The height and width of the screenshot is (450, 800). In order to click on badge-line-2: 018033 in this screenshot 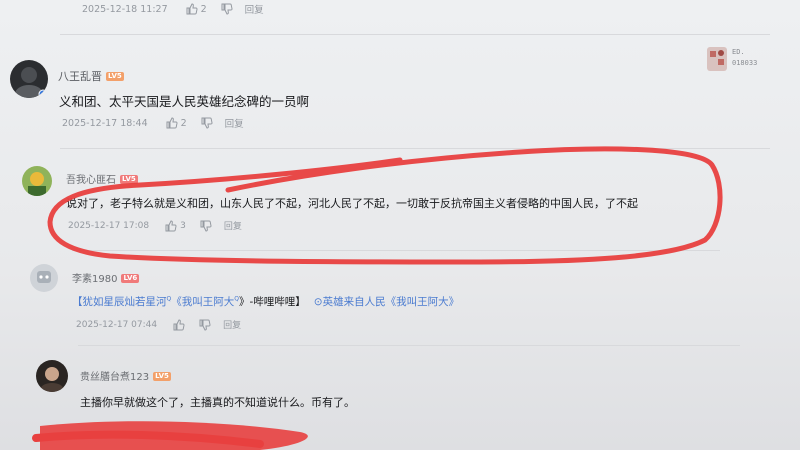, I will do `click(745, 63)`.